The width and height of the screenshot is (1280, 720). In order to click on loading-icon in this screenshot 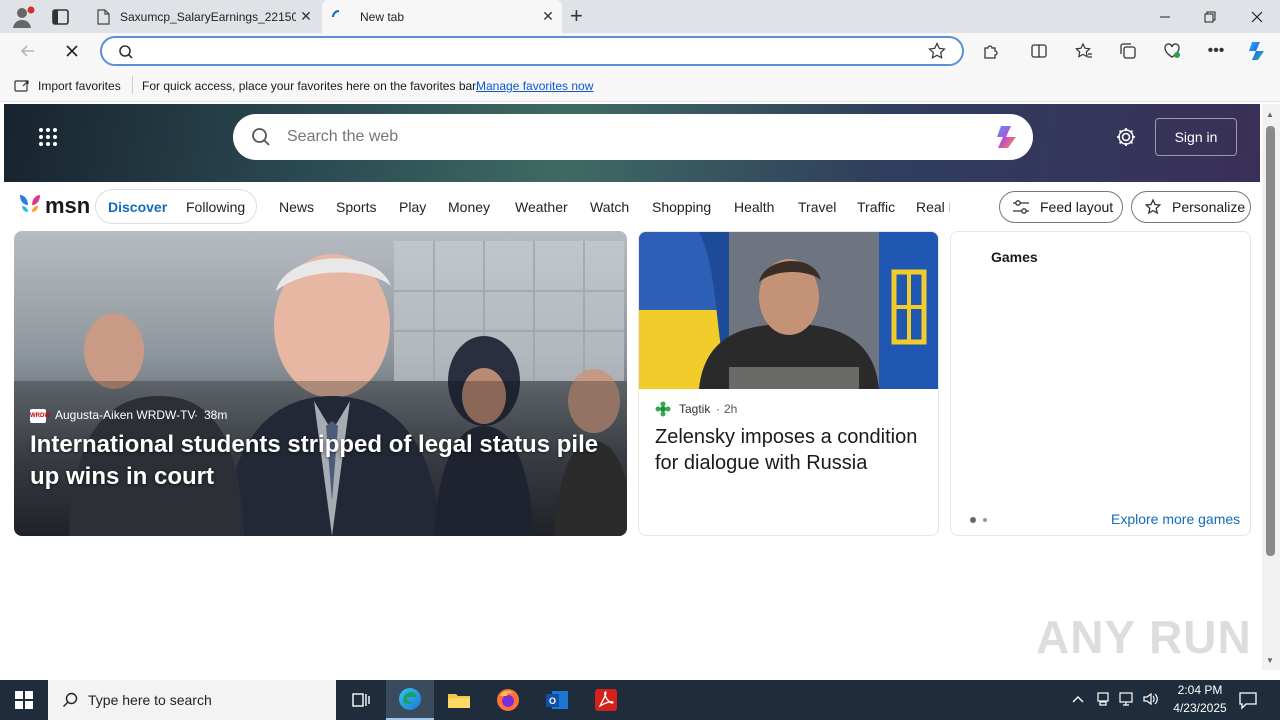, I will do `click(339, 16)`.